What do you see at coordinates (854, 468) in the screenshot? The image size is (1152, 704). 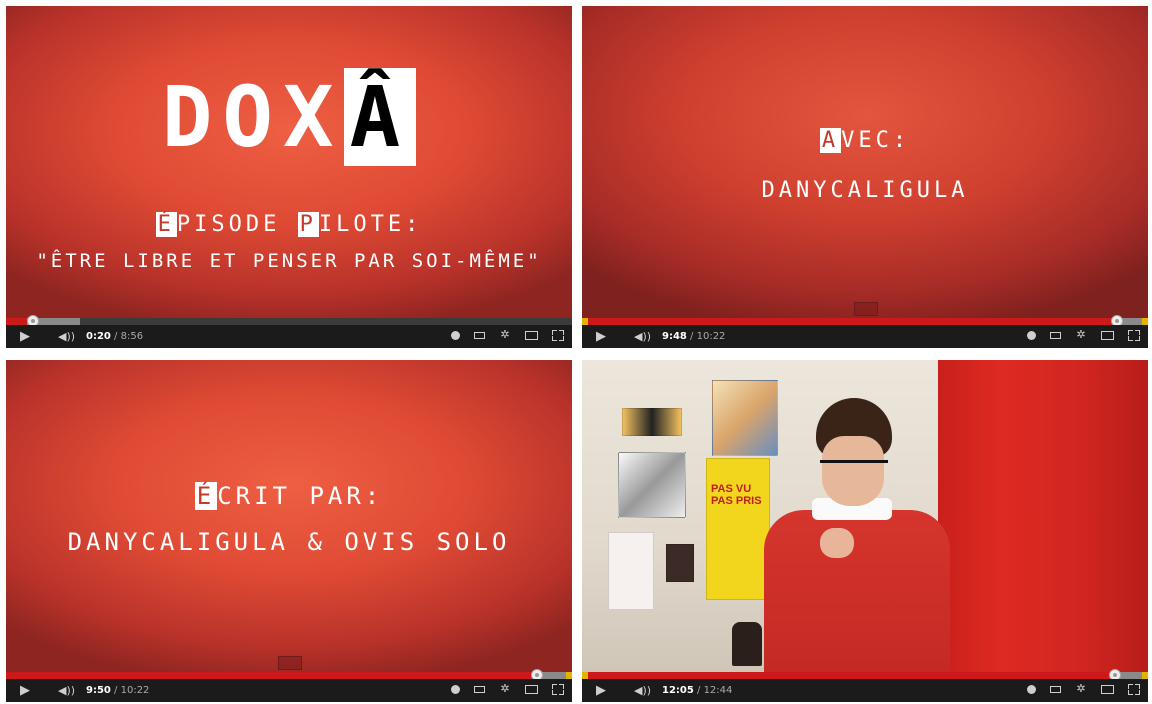 I see `glasses` at bounding box center [854, 468].